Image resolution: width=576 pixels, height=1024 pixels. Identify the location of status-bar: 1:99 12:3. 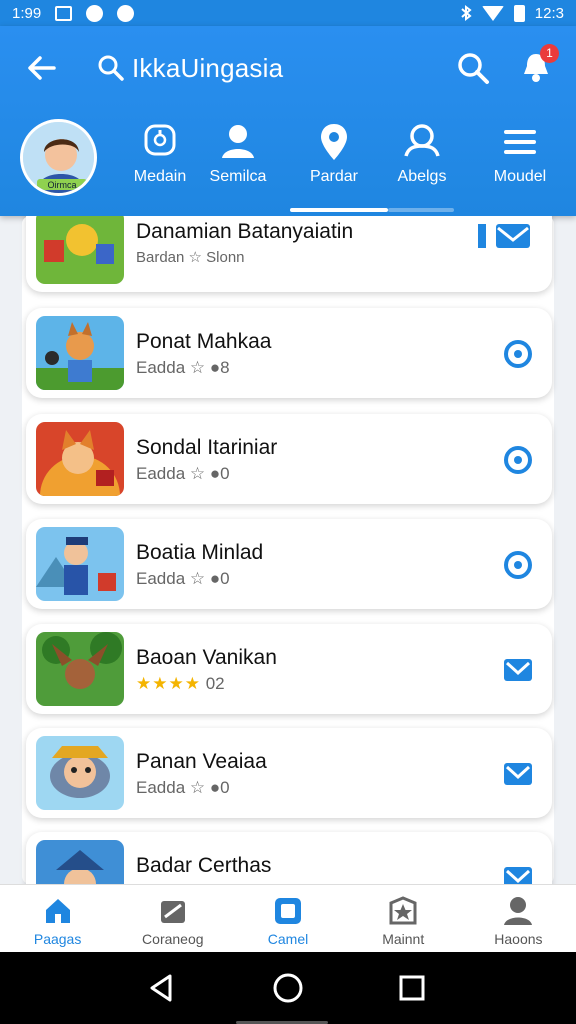
(288, 13).